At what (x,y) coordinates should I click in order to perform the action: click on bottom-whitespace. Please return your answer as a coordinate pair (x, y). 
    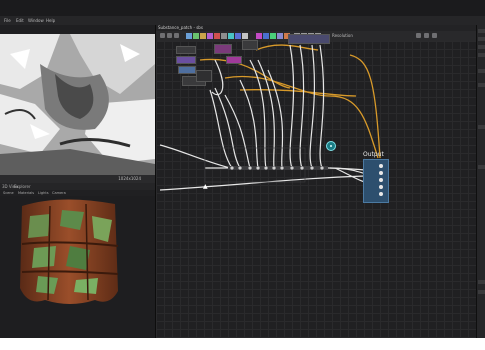
    Looking at the image, I should click on (242, 344).